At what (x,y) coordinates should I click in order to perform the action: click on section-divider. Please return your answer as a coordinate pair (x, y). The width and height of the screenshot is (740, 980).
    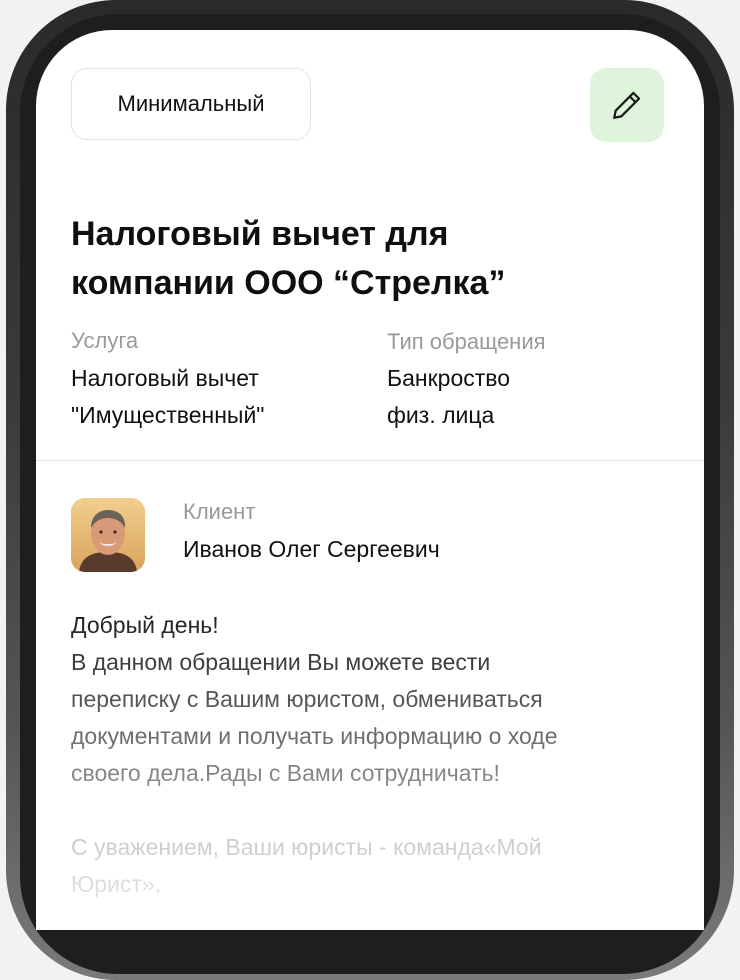
    Looking at the image, I should click on (370, 460).